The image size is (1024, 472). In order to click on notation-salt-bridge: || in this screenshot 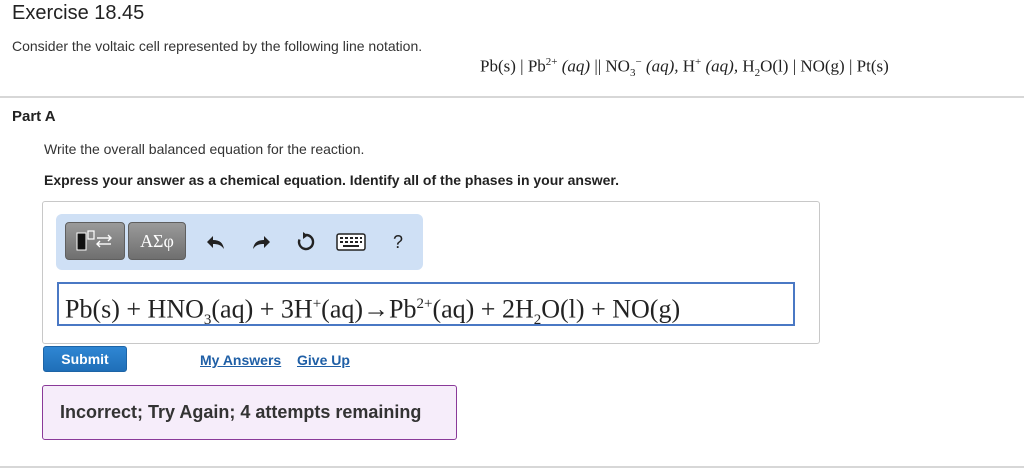, I will do `click(598, 66)`.